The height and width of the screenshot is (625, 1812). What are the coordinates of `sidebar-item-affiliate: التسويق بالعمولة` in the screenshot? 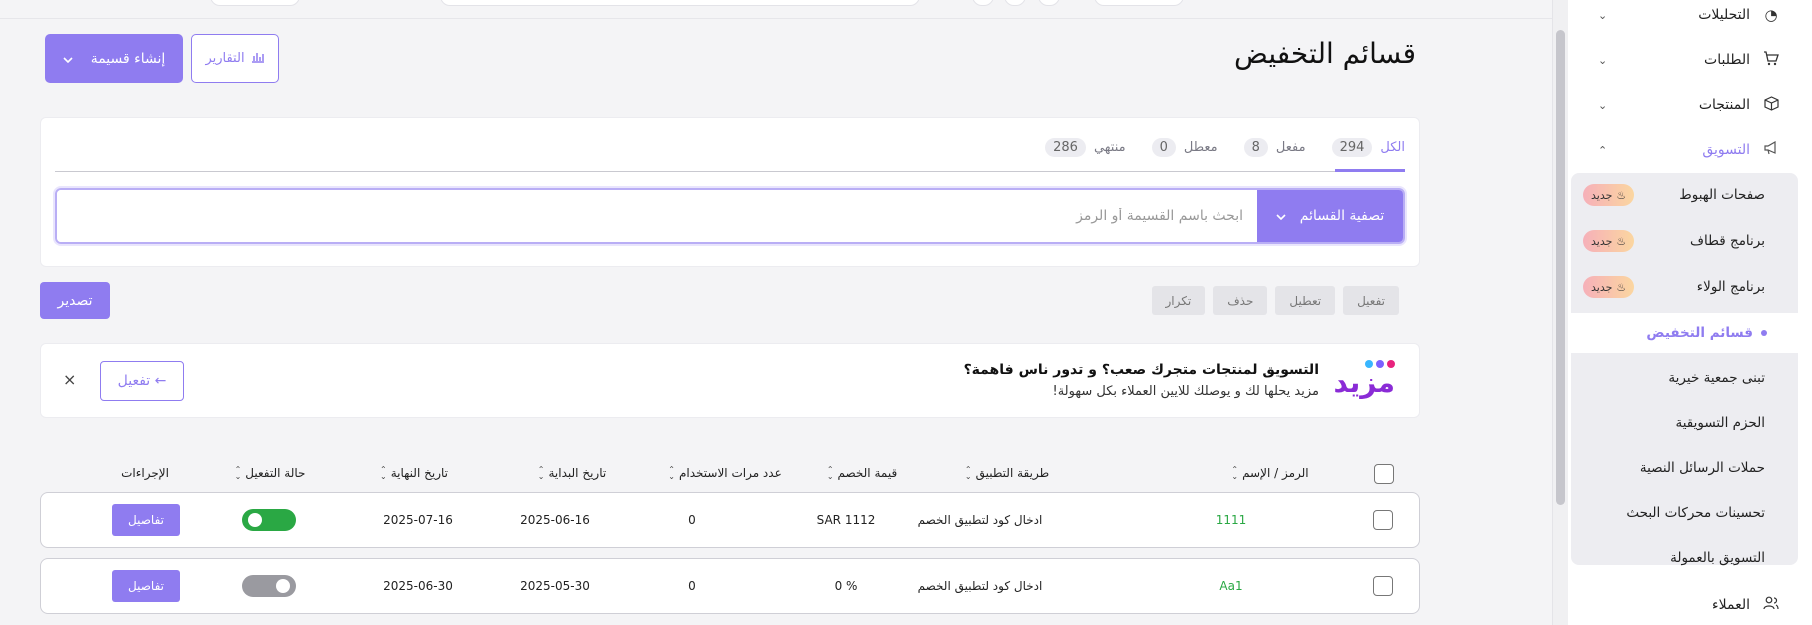 It's located at (1690, 558).